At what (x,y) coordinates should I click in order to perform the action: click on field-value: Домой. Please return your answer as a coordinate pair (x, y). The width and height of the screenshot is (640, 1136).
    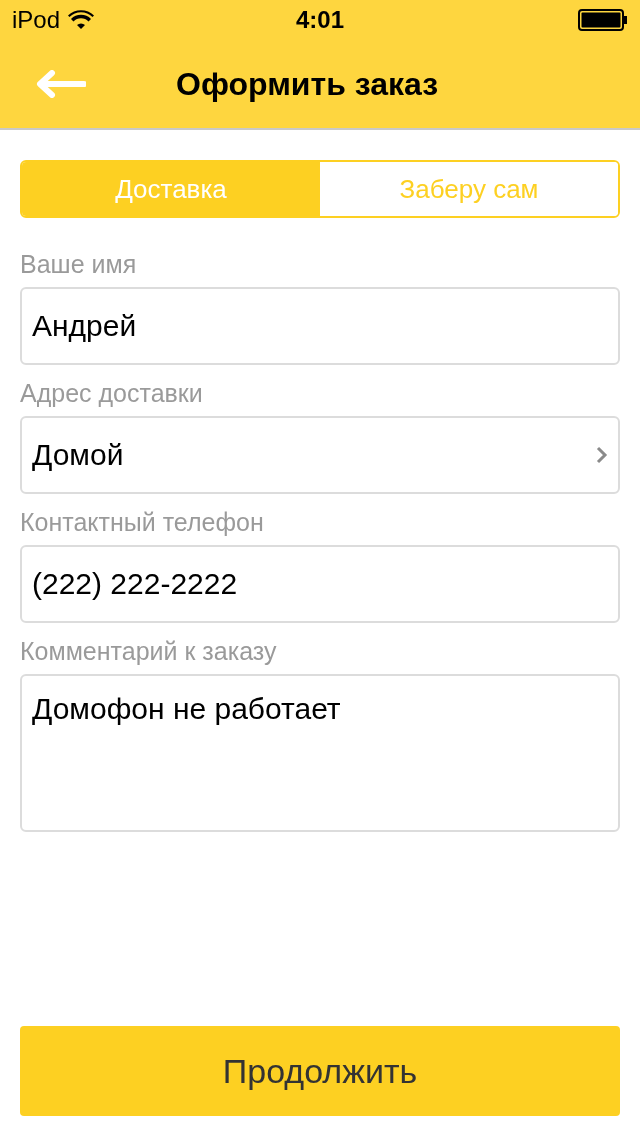
    Looking at the image, I should click on (78, 455).